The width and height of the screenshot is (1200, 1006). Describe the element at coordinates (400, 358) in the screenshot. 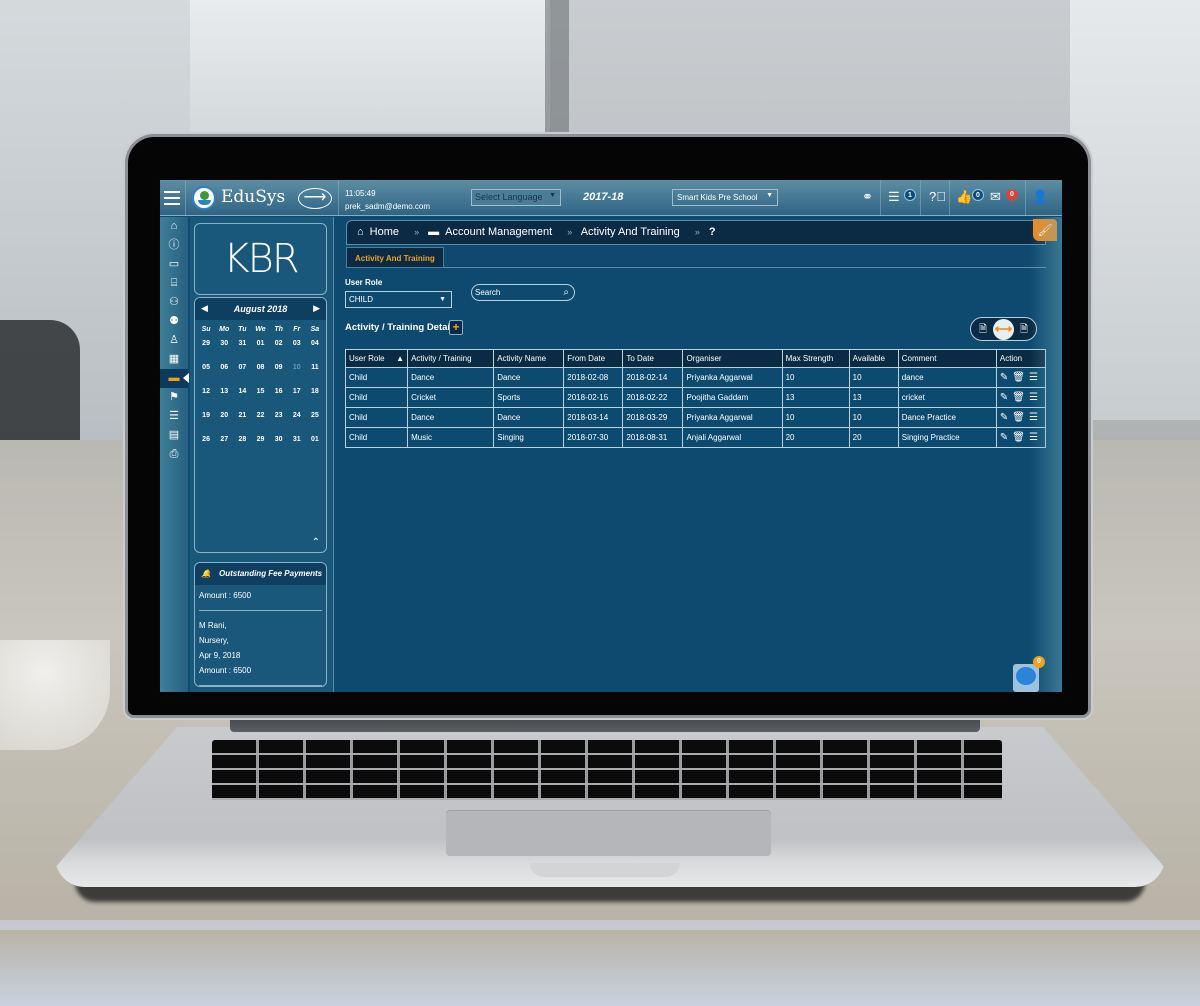

I see `sort-ascending-icon: ▲` at that location.